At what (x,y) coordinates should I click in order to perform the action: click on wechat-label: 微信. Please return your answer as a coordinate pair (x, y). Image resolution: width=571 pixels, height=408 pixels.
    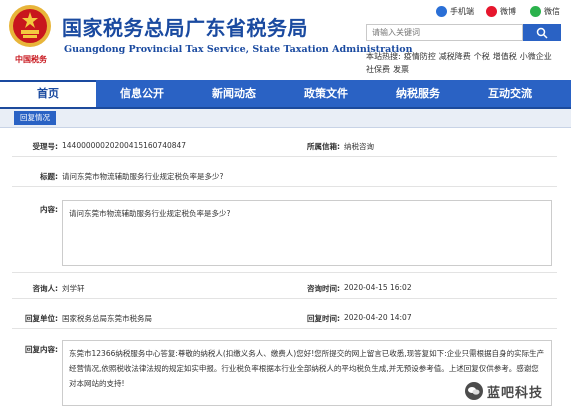
    Looking at the image, I should click on (552, 11).